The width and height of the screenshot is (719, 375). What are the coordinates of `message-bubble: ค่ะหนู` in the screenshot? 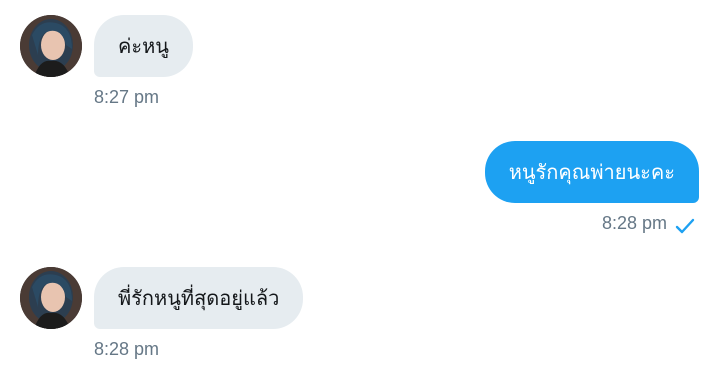 It's located at (143, 46).